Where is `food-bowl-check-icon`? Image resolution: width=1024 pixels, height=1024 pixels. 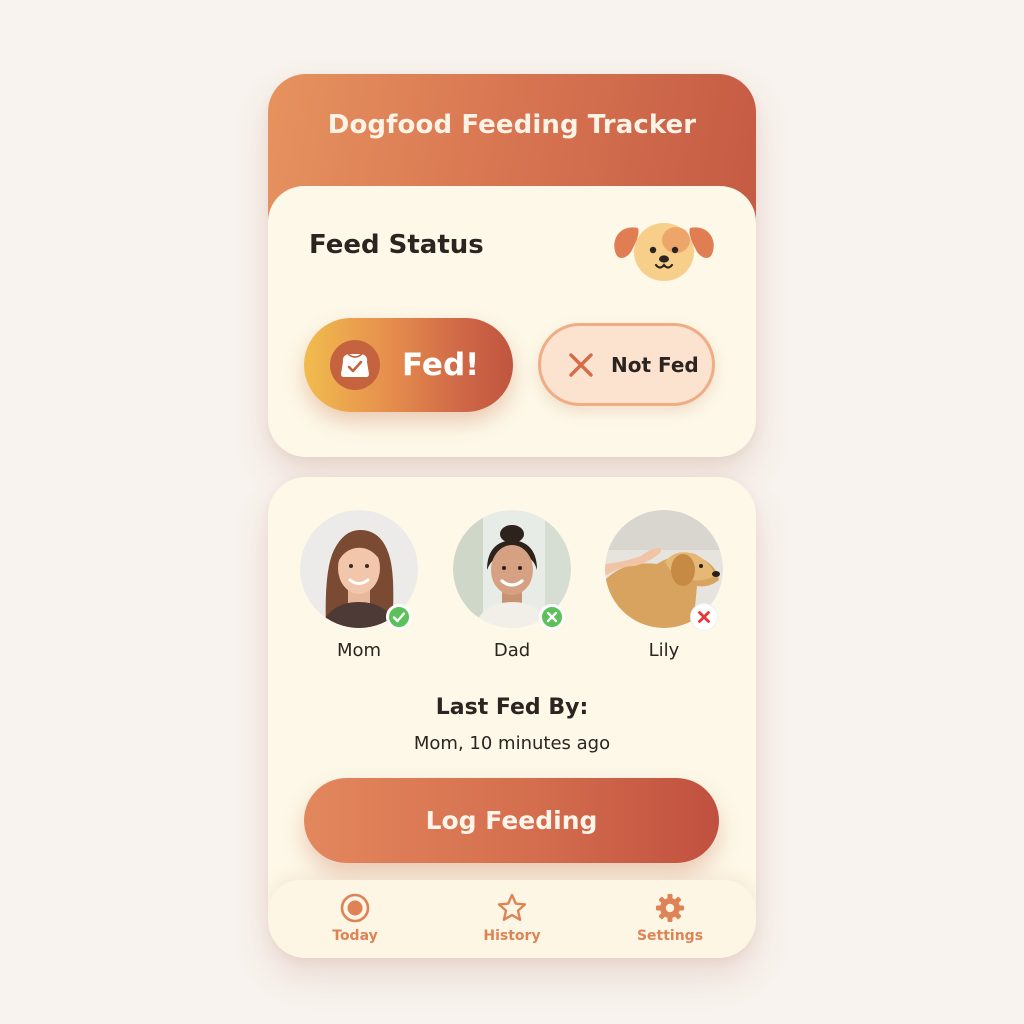 food-bowl-check-icon is located at coordinates (355, 365).